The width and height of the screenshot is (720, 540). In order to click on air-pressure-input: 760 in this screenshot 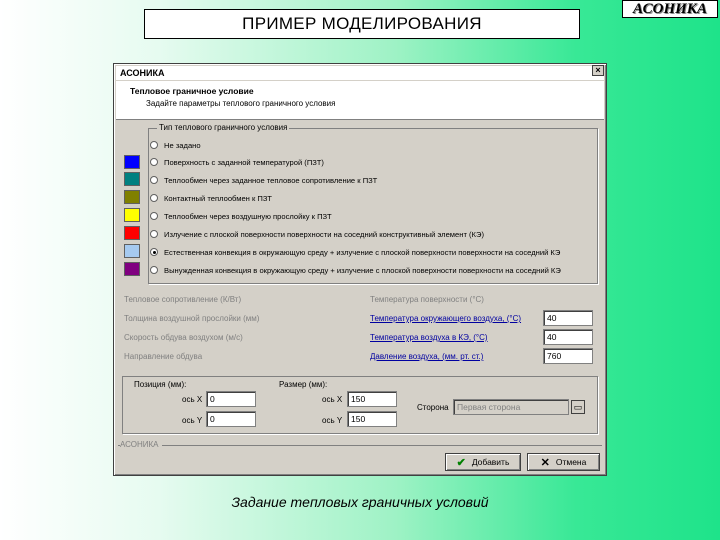, I will do `click(568, 356)`.